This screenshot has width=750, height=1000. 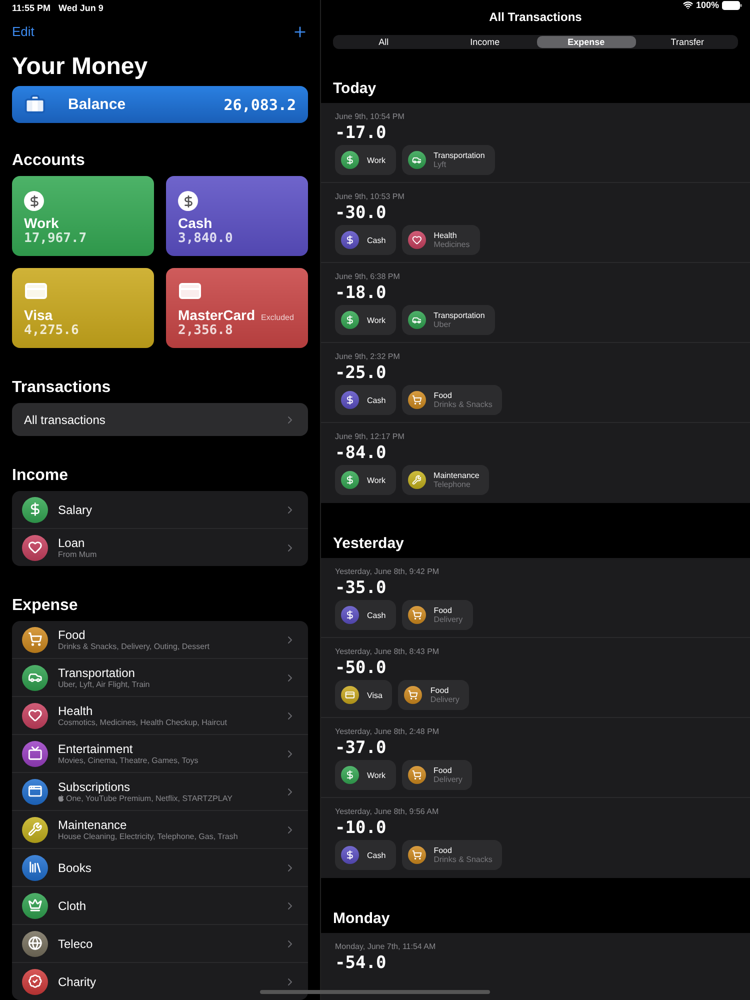 I want to click on category-chip: Transportation Uber, so click(x=448, y=320).